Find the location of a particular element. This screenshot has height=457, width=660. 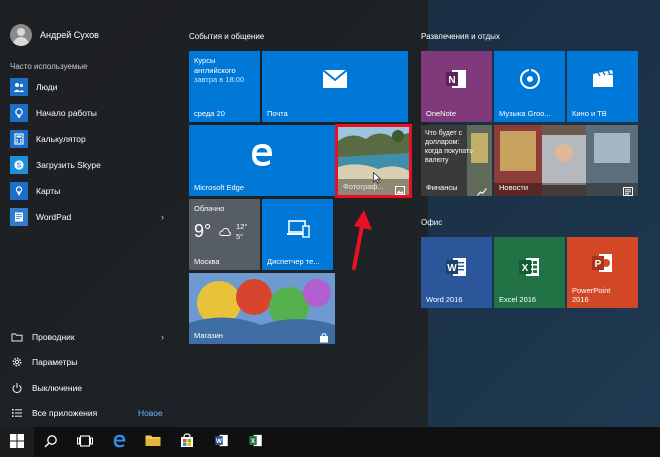

tile-powerpoint: P PowerPoint 2016 is located at coordinates (602, 272).